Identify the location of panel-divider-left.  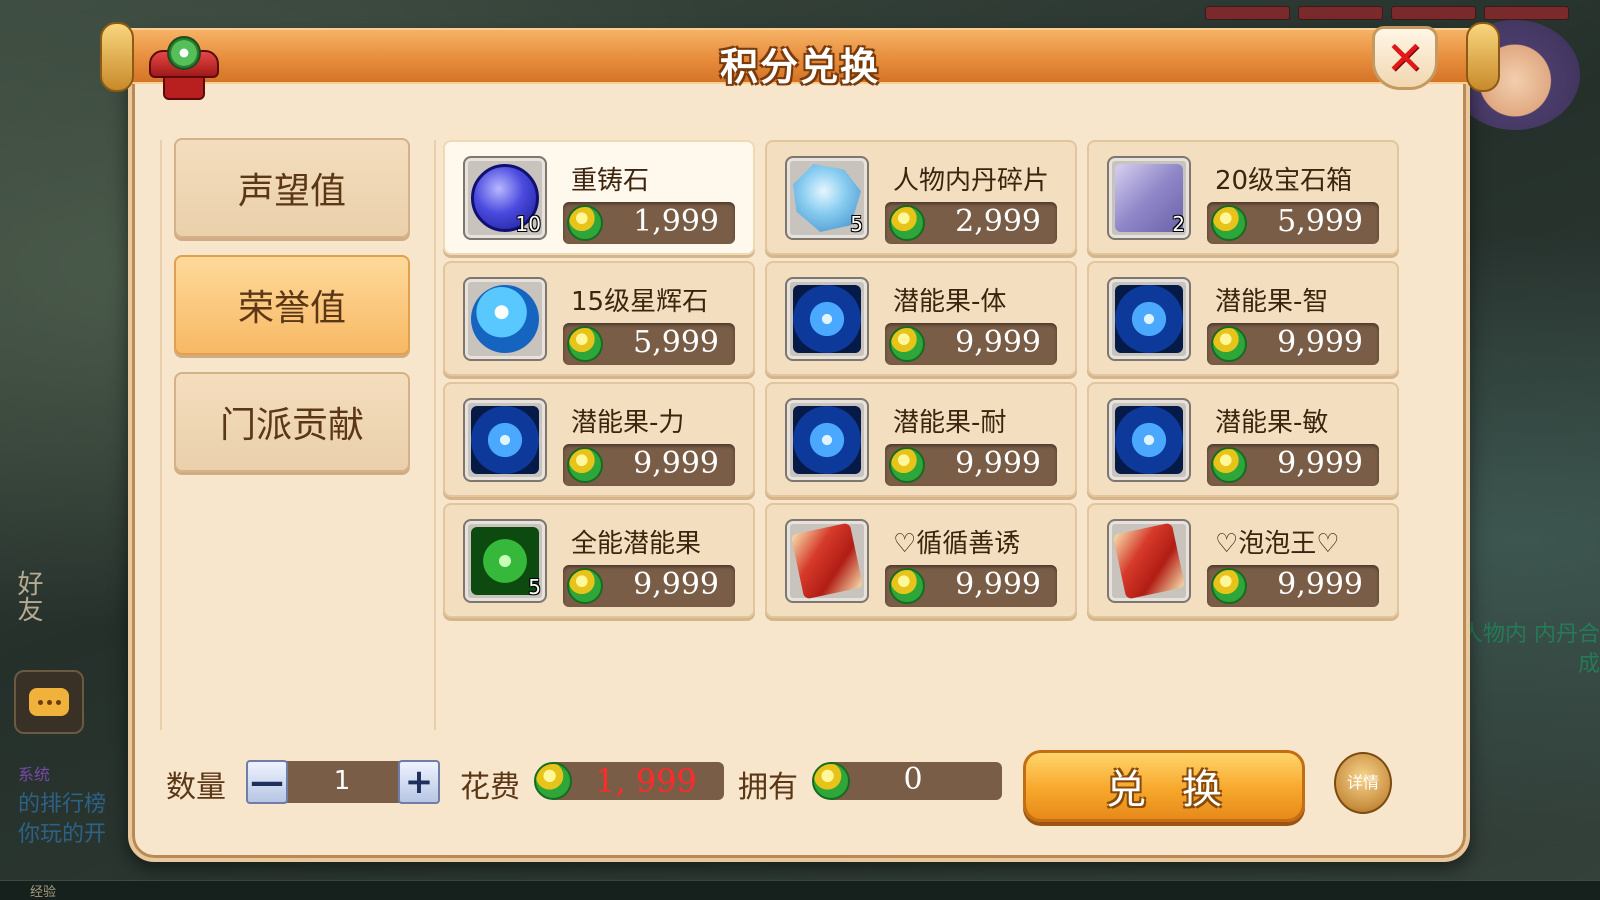
(161, 435).